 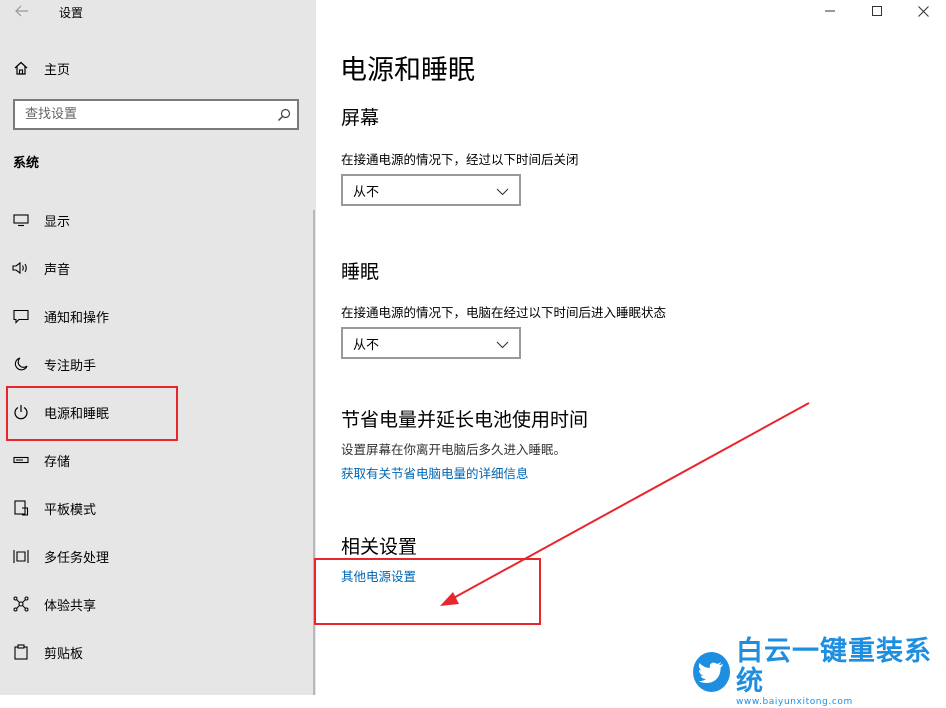 What do you see at coordinates (431, 343) in the screenshot?
I see `sleep-timeout-dropdown: 从不` at bounding box center [431, 343].